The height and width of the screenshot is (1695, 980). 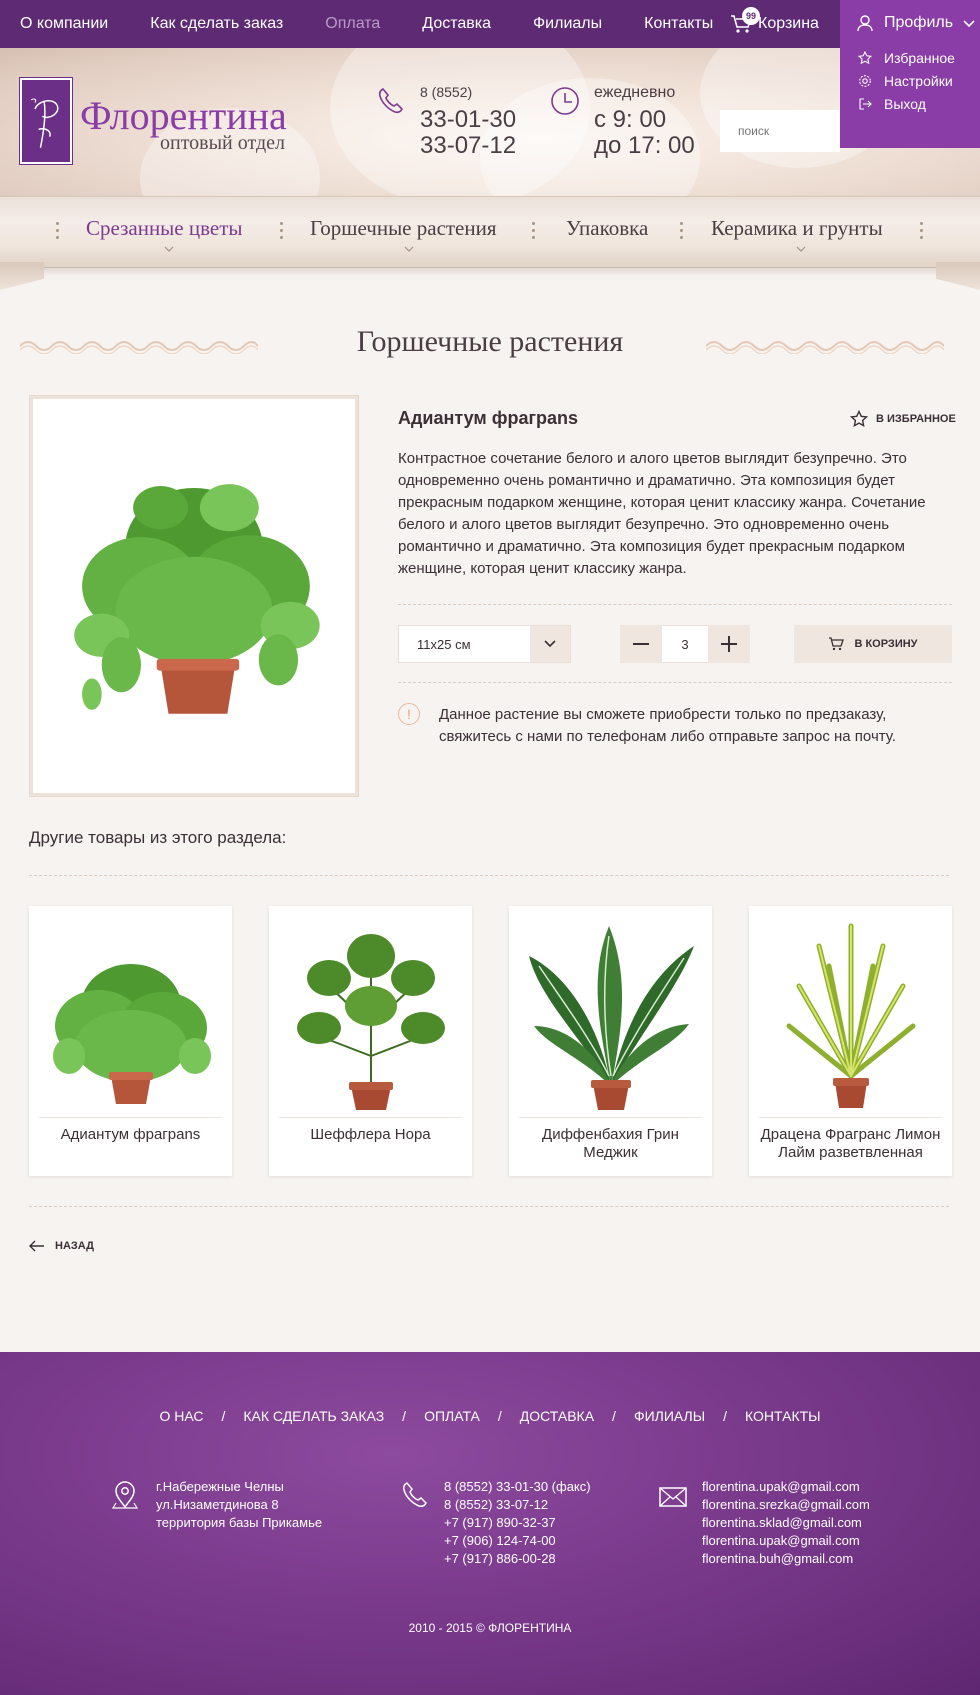 I want to click on minus-icon, so click(x=641, y=644).